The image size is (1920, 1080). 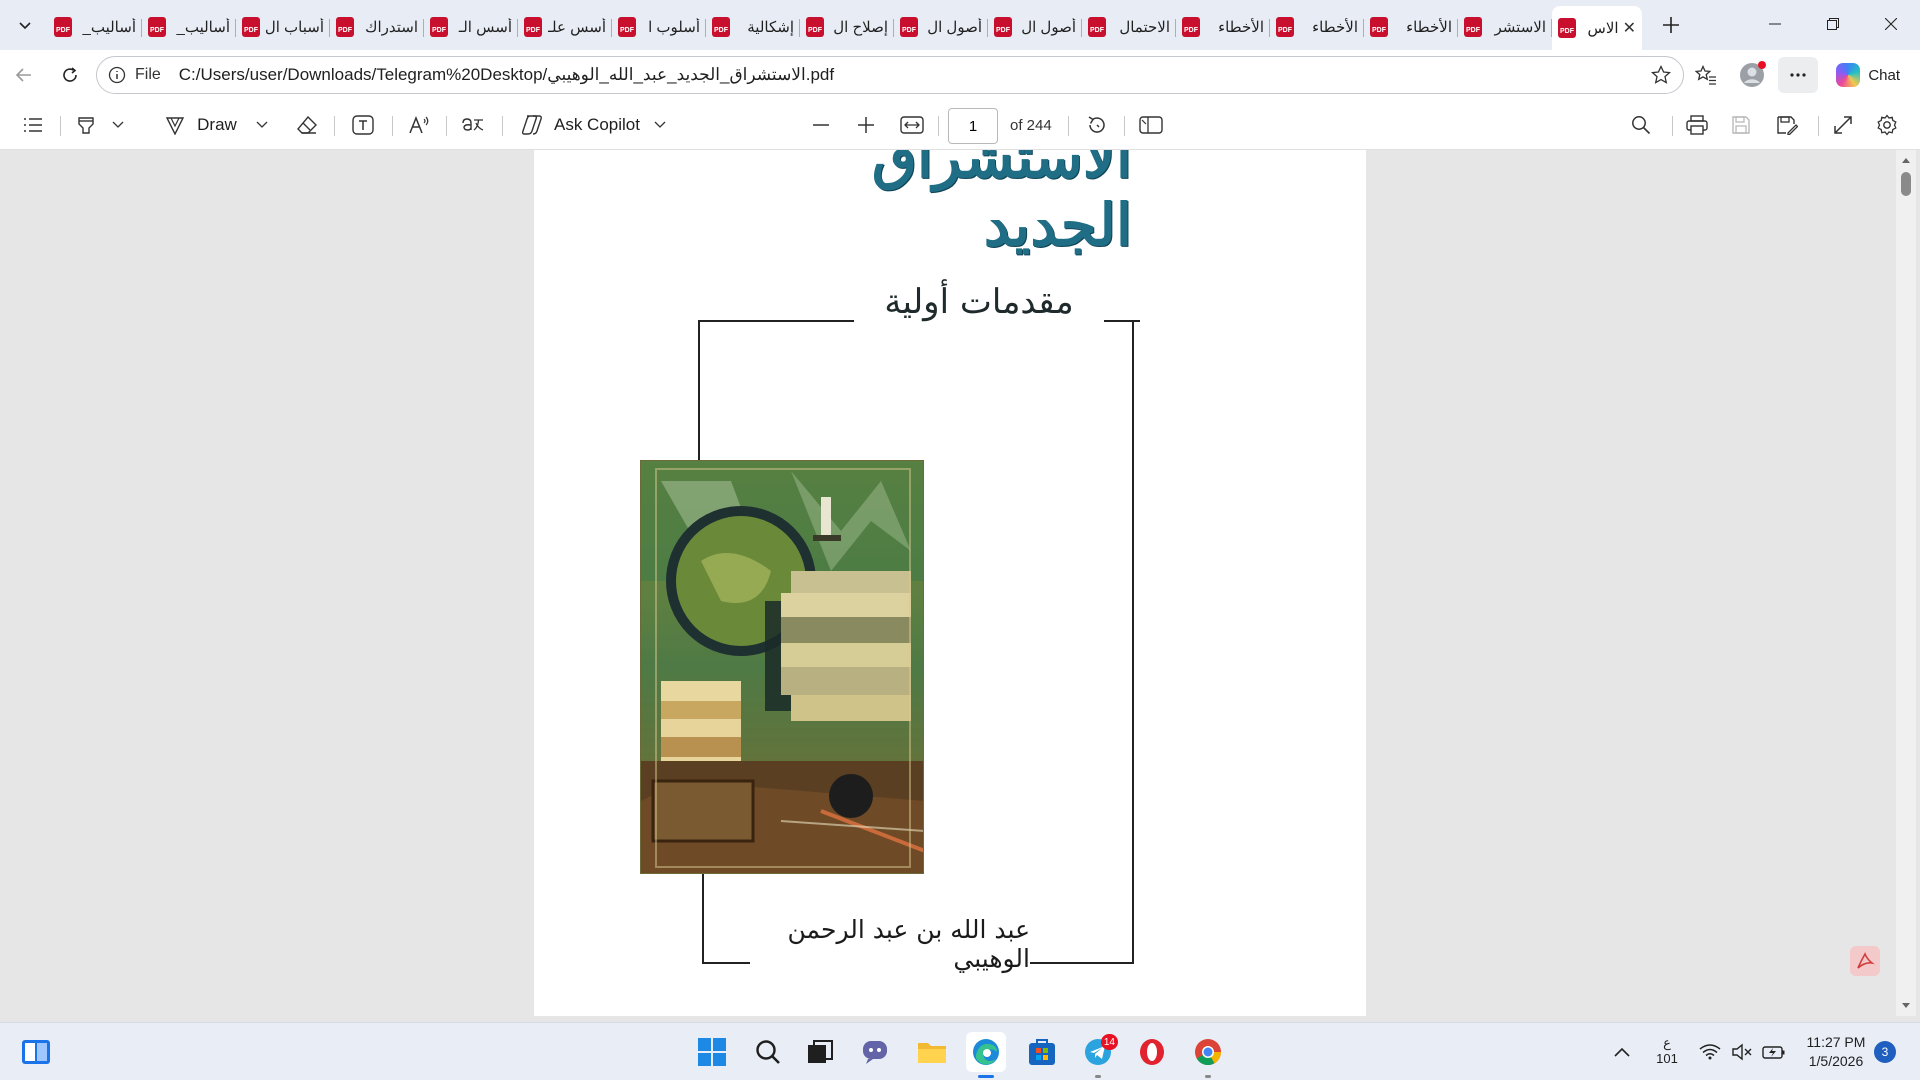 I want to click on toolbar-right: Chat, so click(x=1803, y=75).